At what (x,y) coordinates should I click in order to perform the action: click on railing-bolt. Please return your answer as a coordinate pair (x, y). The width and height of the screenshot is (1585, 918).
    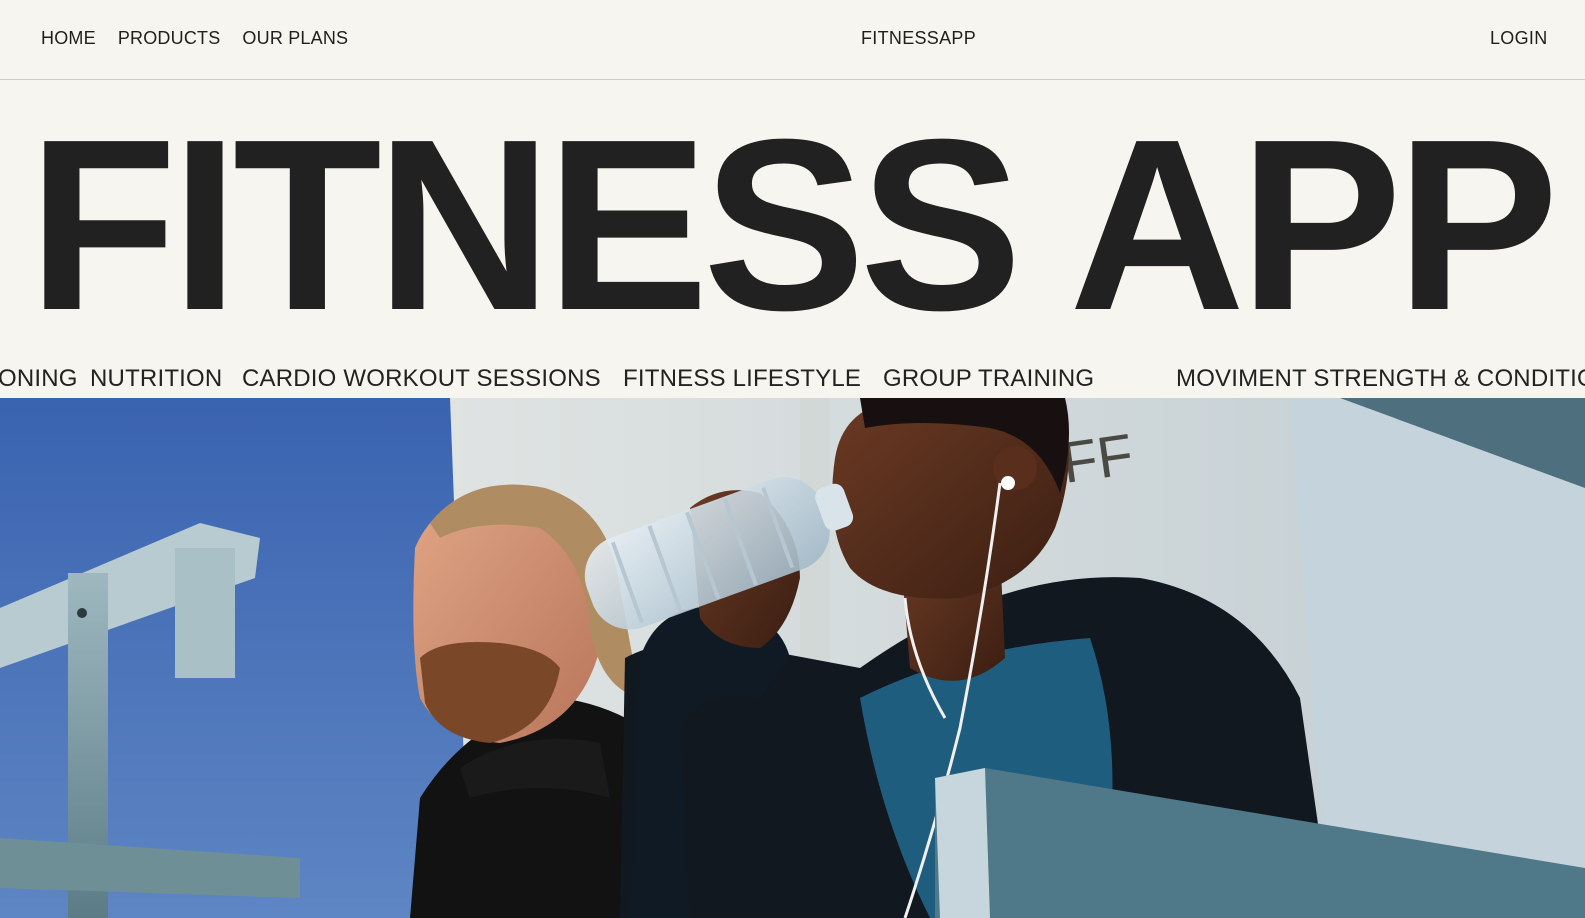
    Looking at the image, I should click on (82, 613).